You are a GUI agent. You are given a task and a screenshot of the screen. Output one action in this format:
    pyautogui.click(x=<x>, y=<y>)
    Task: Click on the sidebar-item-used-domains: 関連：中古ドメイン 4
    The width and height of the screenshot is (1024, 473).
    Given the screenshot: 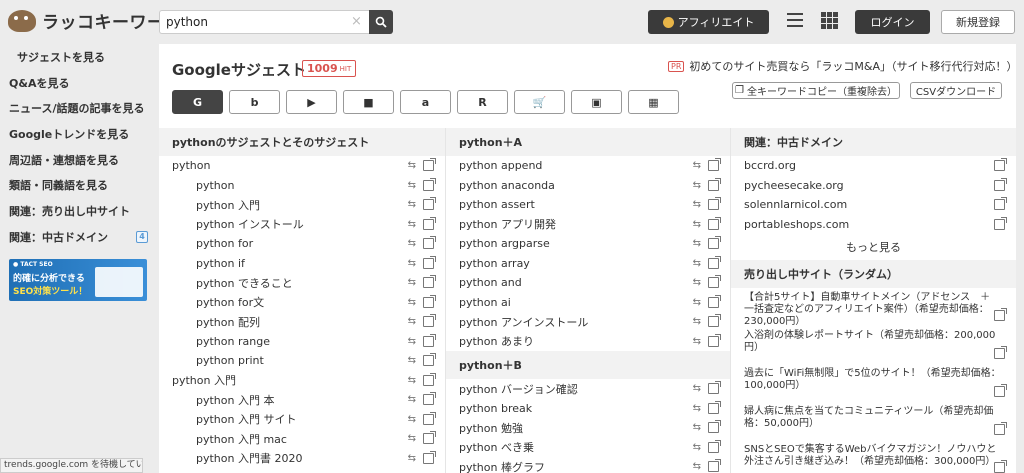 What is the action you would take?
    pyautogui.click(x=78, y=237)
    